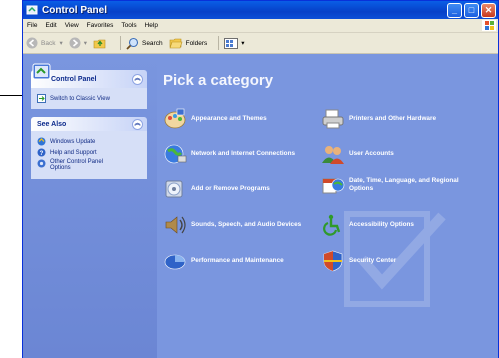 The image size is (499, 358). What do you see at coordinates (41, 141) in the screenshot?
I see `windows-update-icon` at bounding box center [41, 141].